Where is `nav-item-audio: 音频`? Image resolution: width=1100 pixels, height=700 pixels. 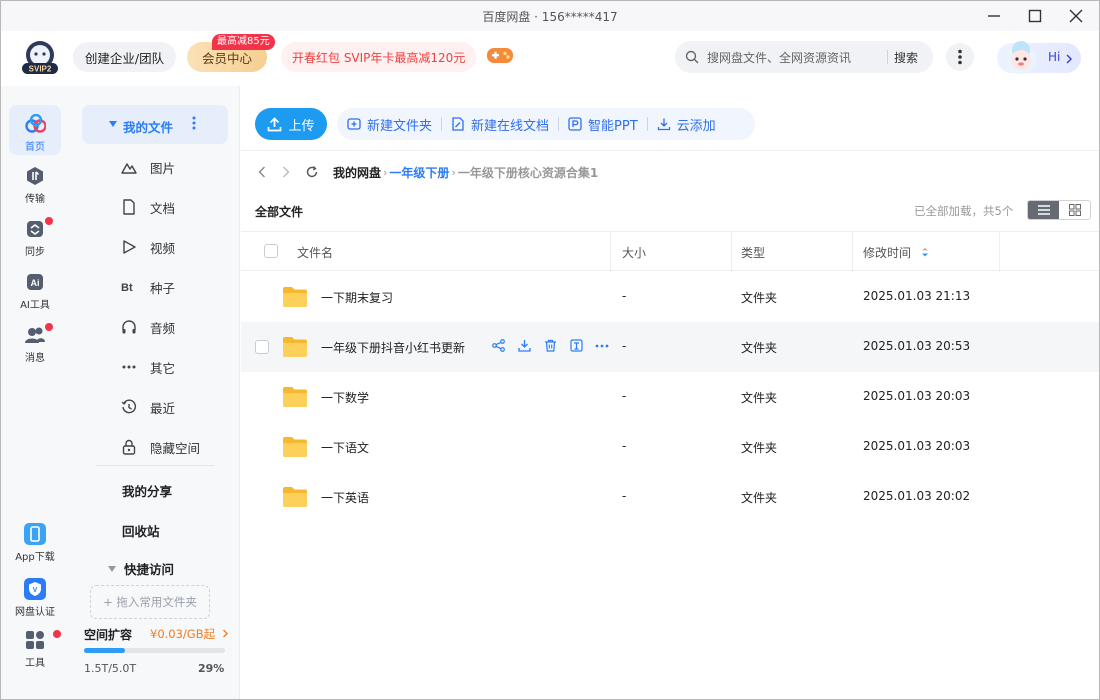 nav-item-audio: 音频 is located at coordinates (147, 327).